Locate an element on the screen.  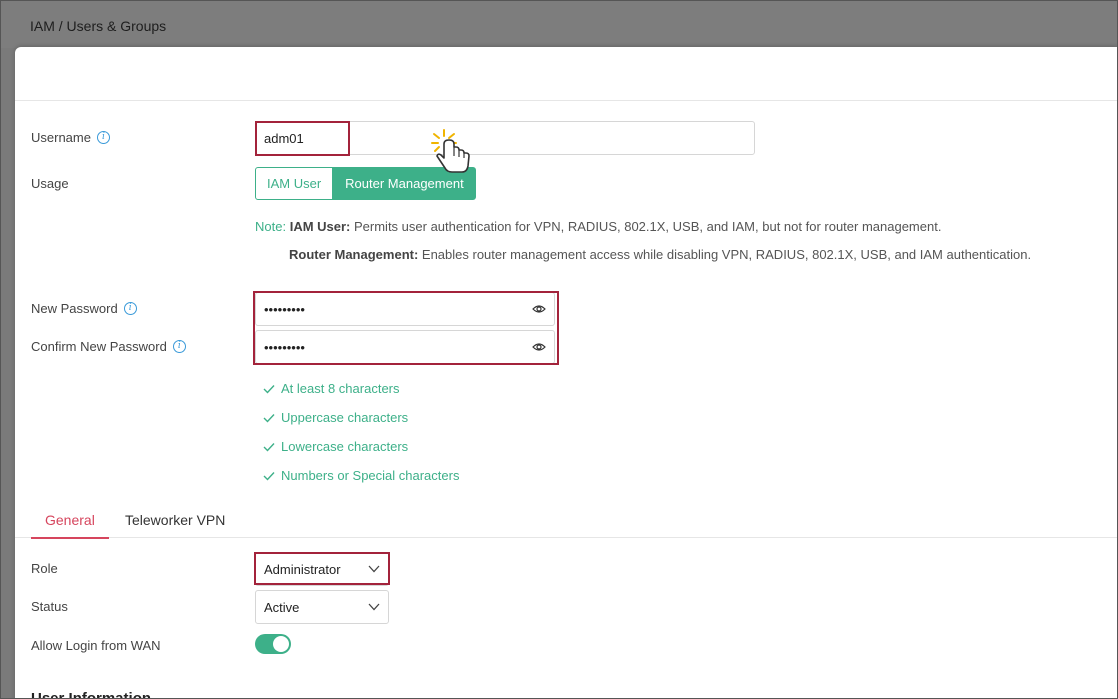
role-label: Role is located at coordinates (44, 568).